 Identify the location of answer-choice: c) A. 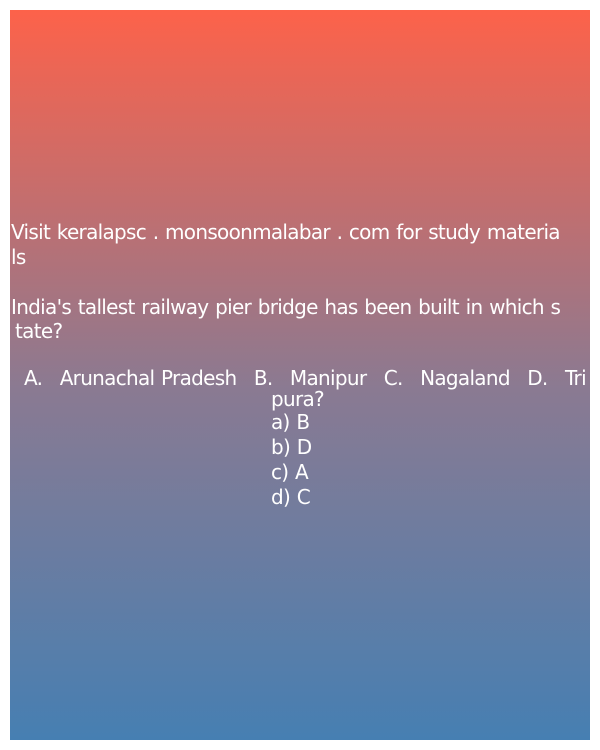
(290, 472).